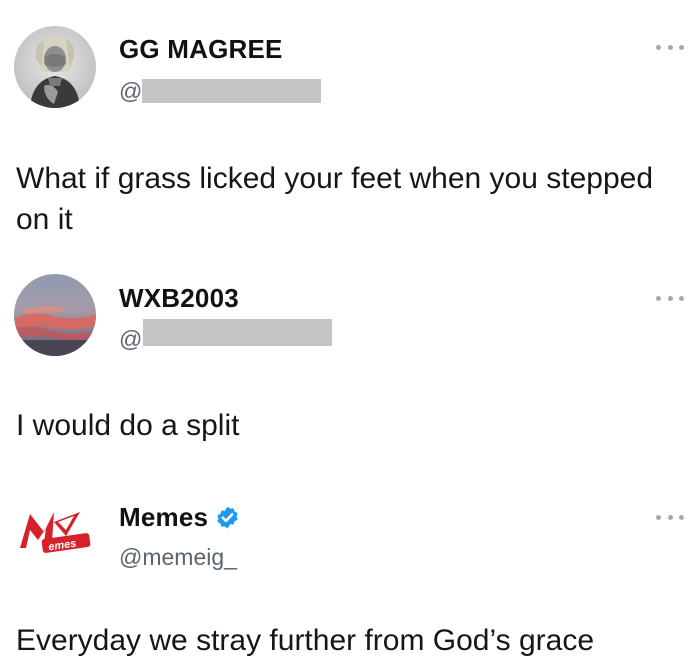 This screenshot has height=670, width=700. Describe the element at coordinates (163, 517) in the screenshot. I see `display-name: Memes` at that location.